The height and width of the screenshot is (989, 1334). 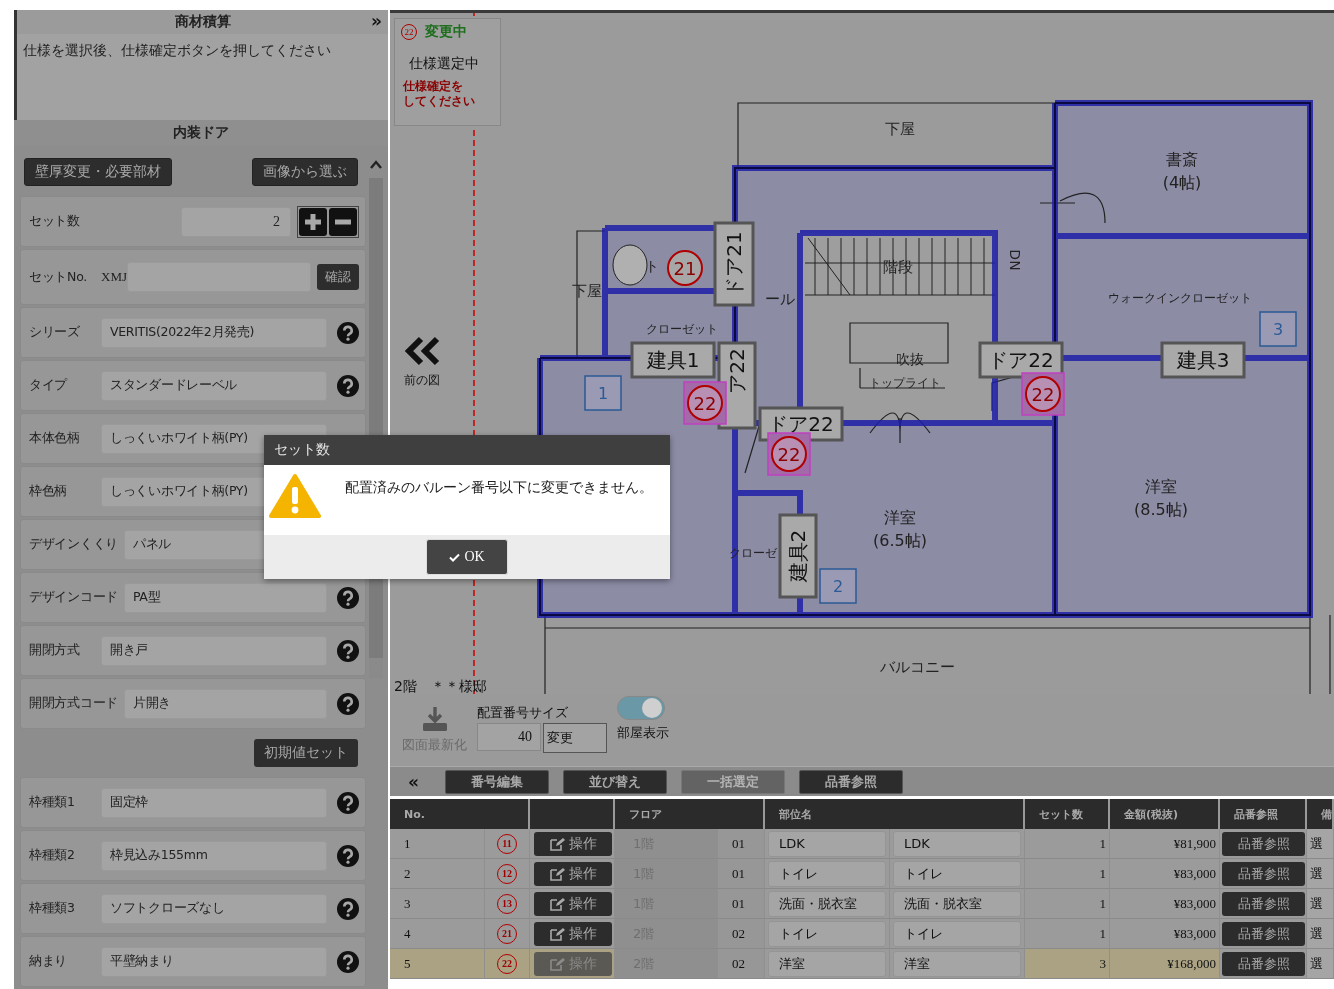 What do you see at coordinates (73, 703) in the screenshot?
I see `field-label: 開閉方式コード` at bounding box center [73, 703].